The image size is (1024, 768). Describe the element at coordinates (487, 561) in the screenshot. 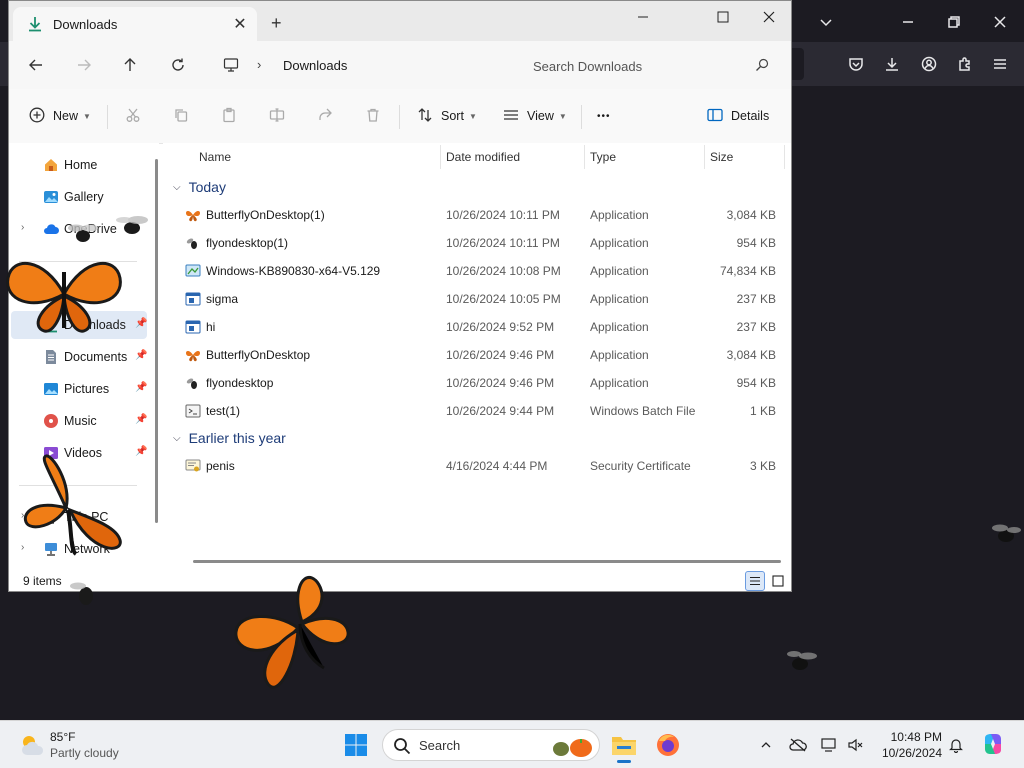

I see `horizontal-scrollbar` at that location.